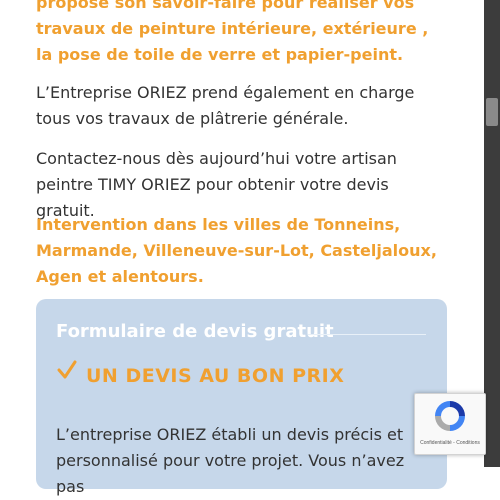 This screenshot has width=500, height=500. What do you see at coordinates (450, 443) in the screenshot?
I see `recaptcha-footer: Confidentialité - Conditions` at bounding box center [450, 443].